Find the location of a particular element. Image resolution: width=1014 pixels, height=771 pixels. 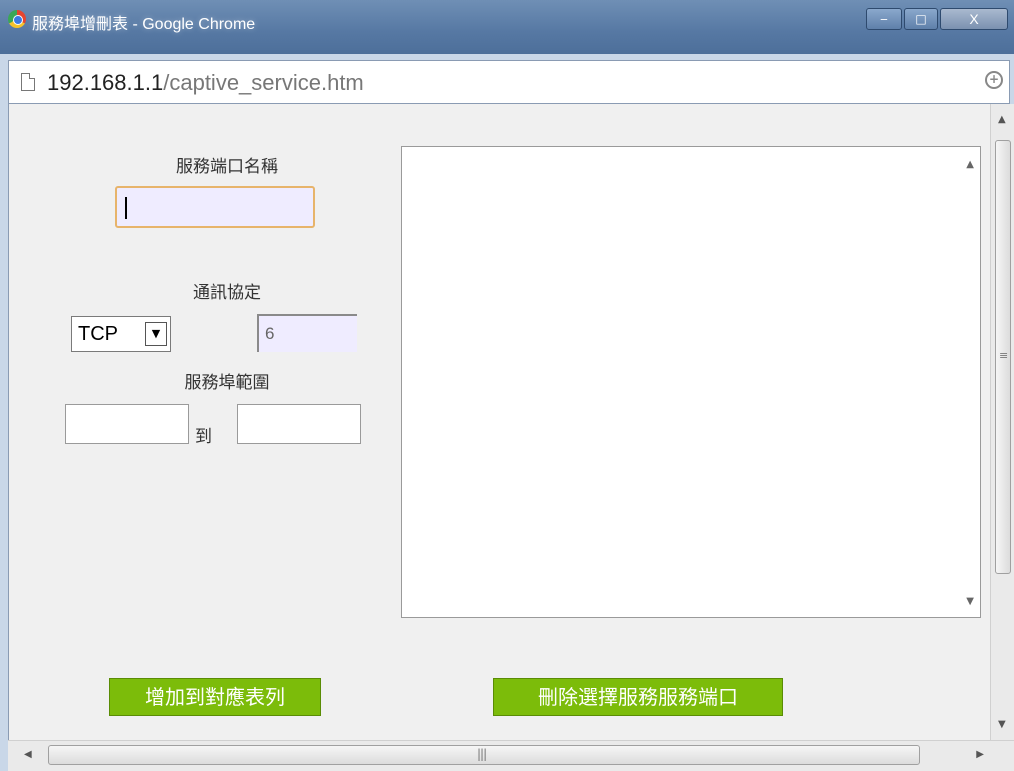

minimize-button: ‒ is located at coordinates (884, 19).